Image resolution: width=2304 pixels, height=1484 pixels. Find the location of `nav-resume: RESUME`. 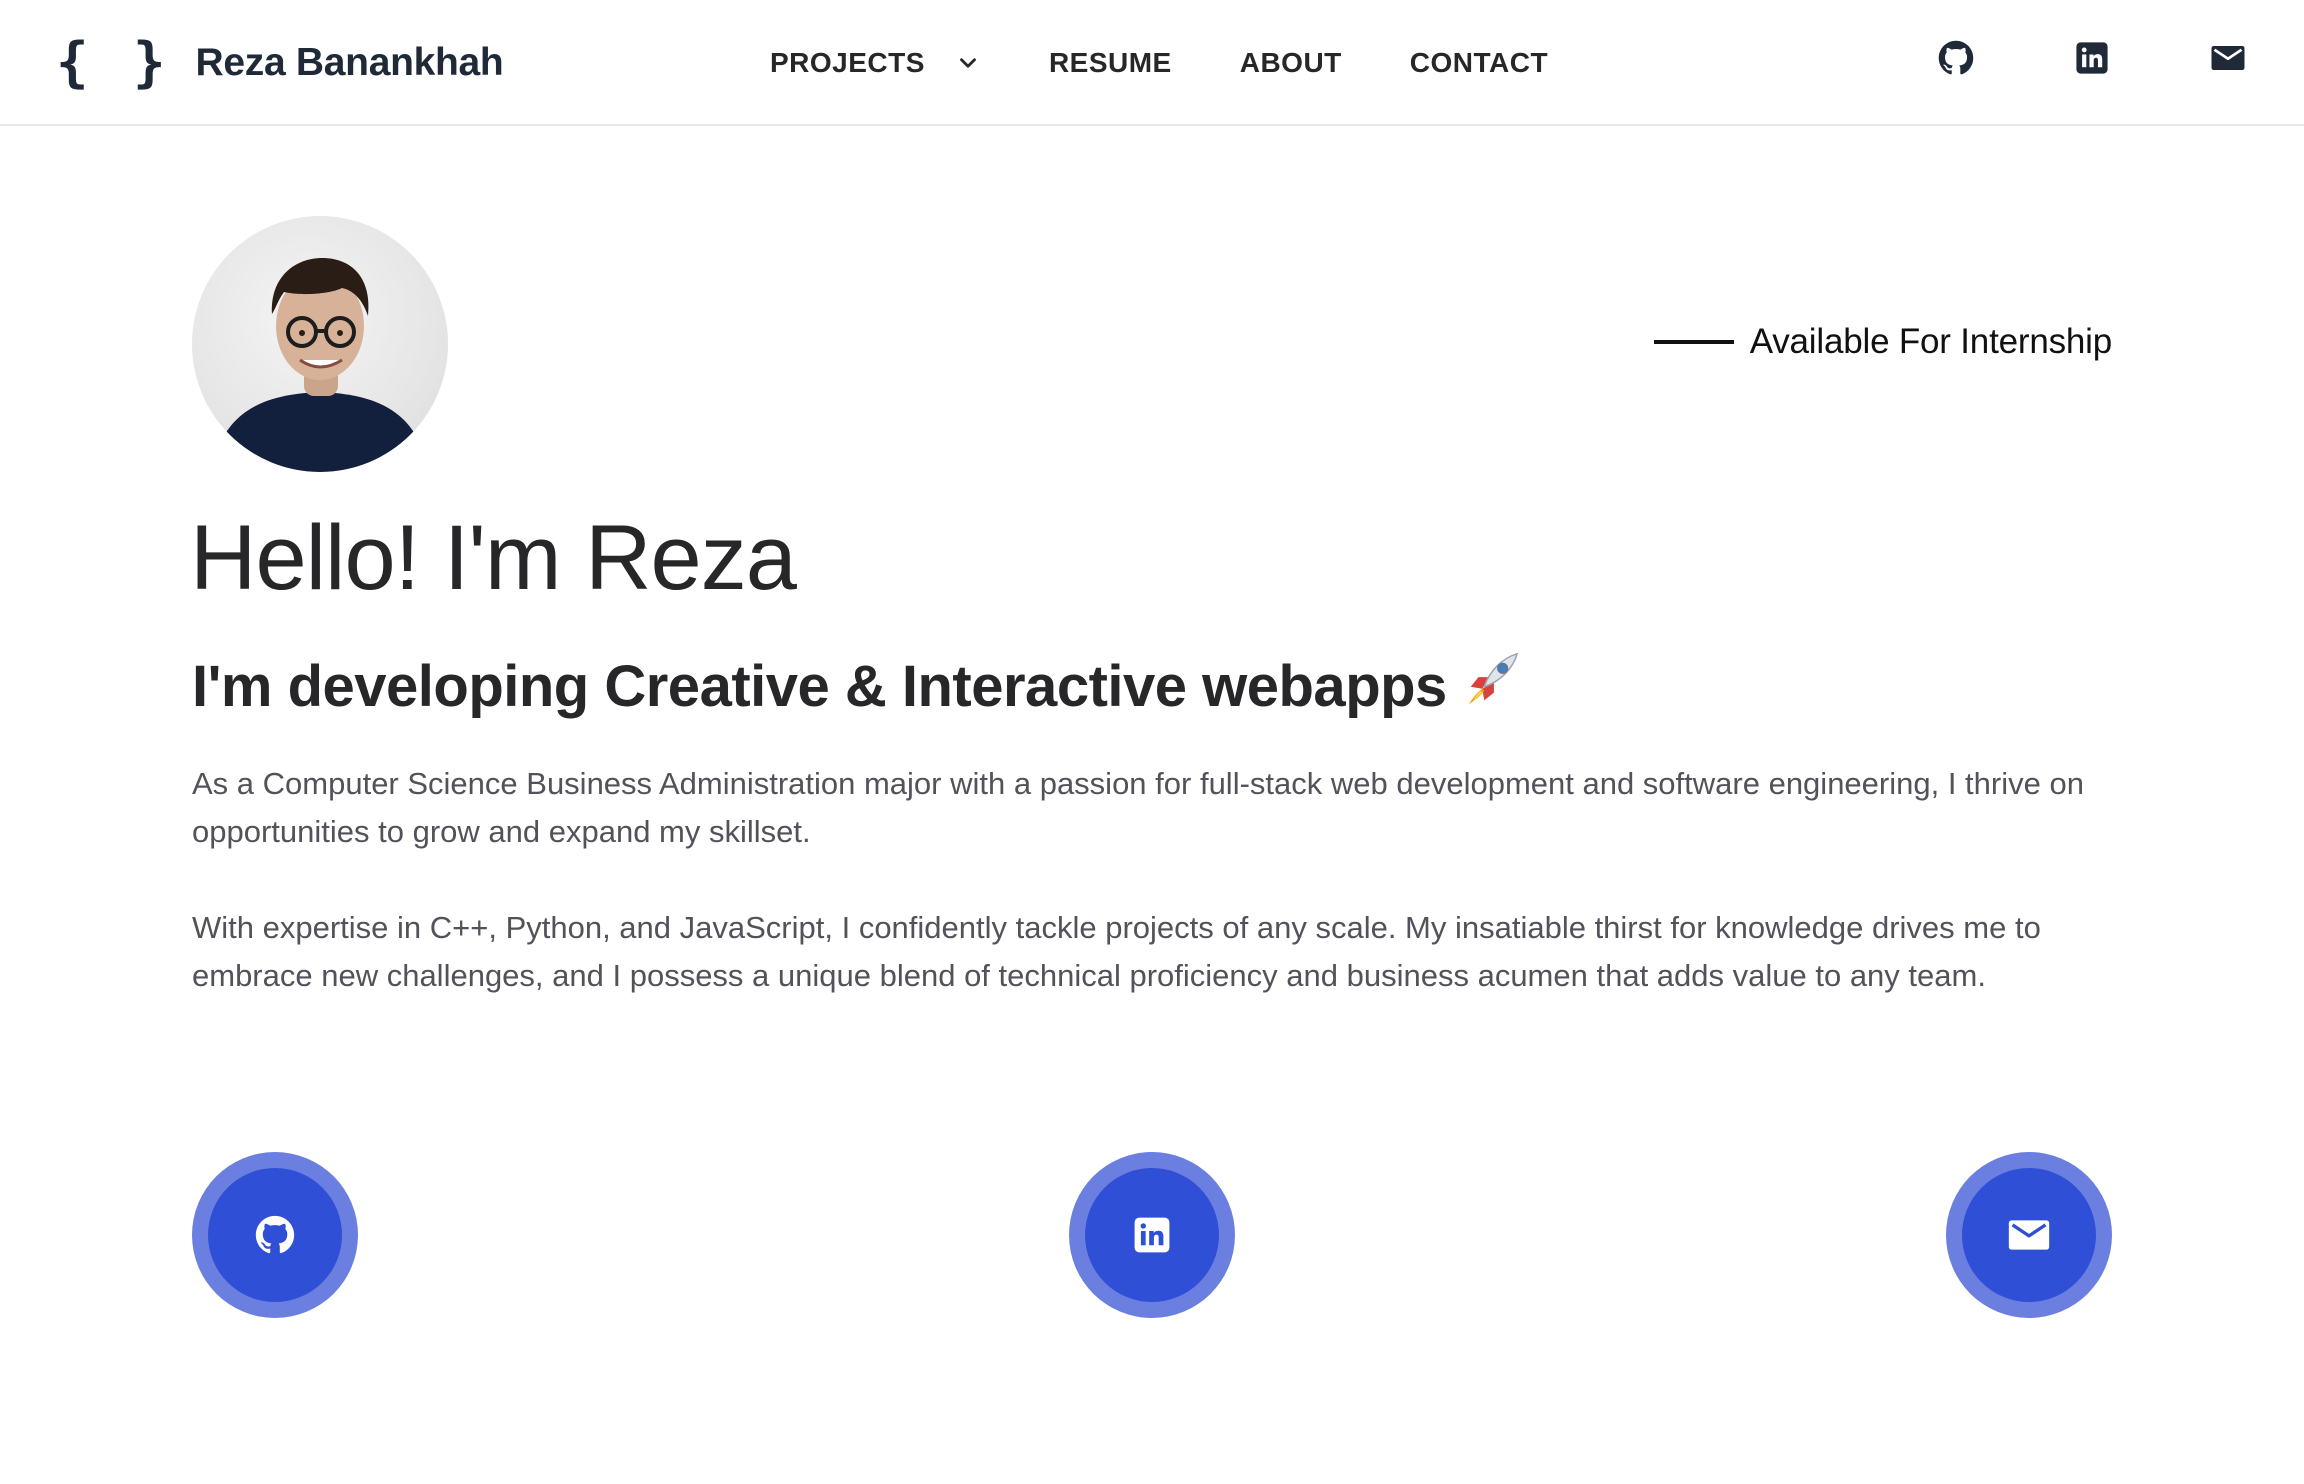

nav-resume: RESUME is located at coordinates (1110, 63).